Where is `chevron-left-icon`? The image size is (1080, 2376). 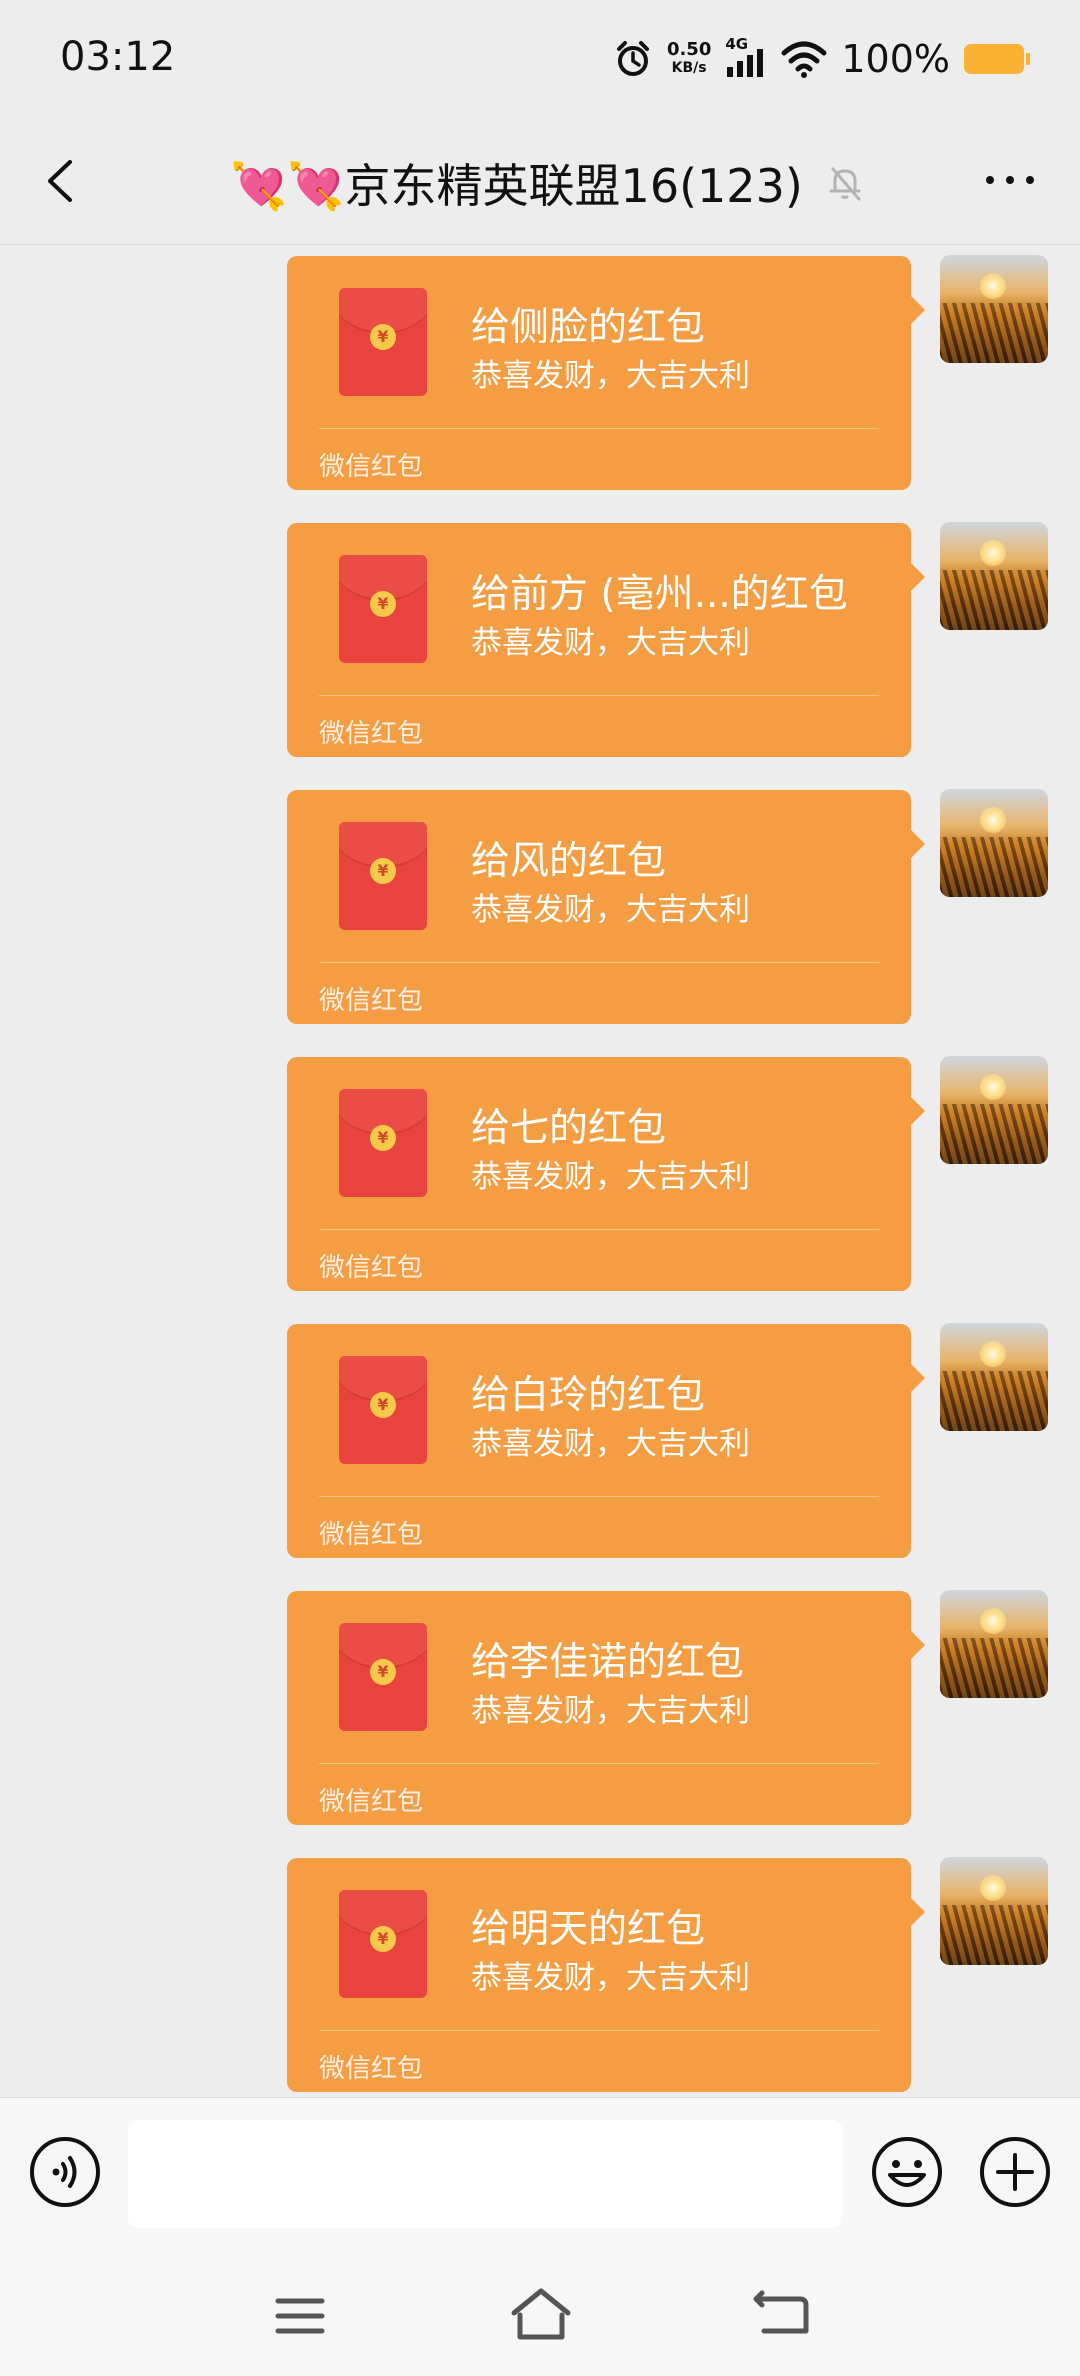 chevron-left-icon is located at coordinates (63, 181).